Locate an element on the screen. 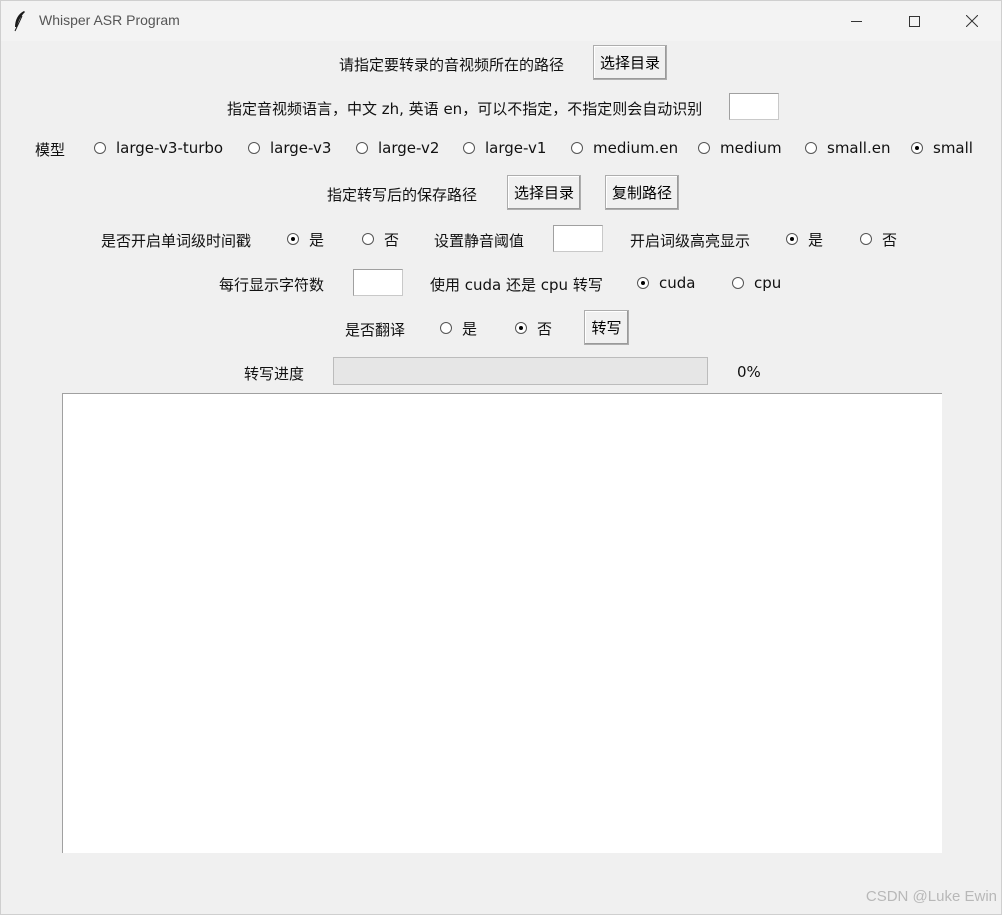 This screenshot has height=915, width=1002. chars-per-line-label: 每行显示字符数 is located at coordinates (272, 285).